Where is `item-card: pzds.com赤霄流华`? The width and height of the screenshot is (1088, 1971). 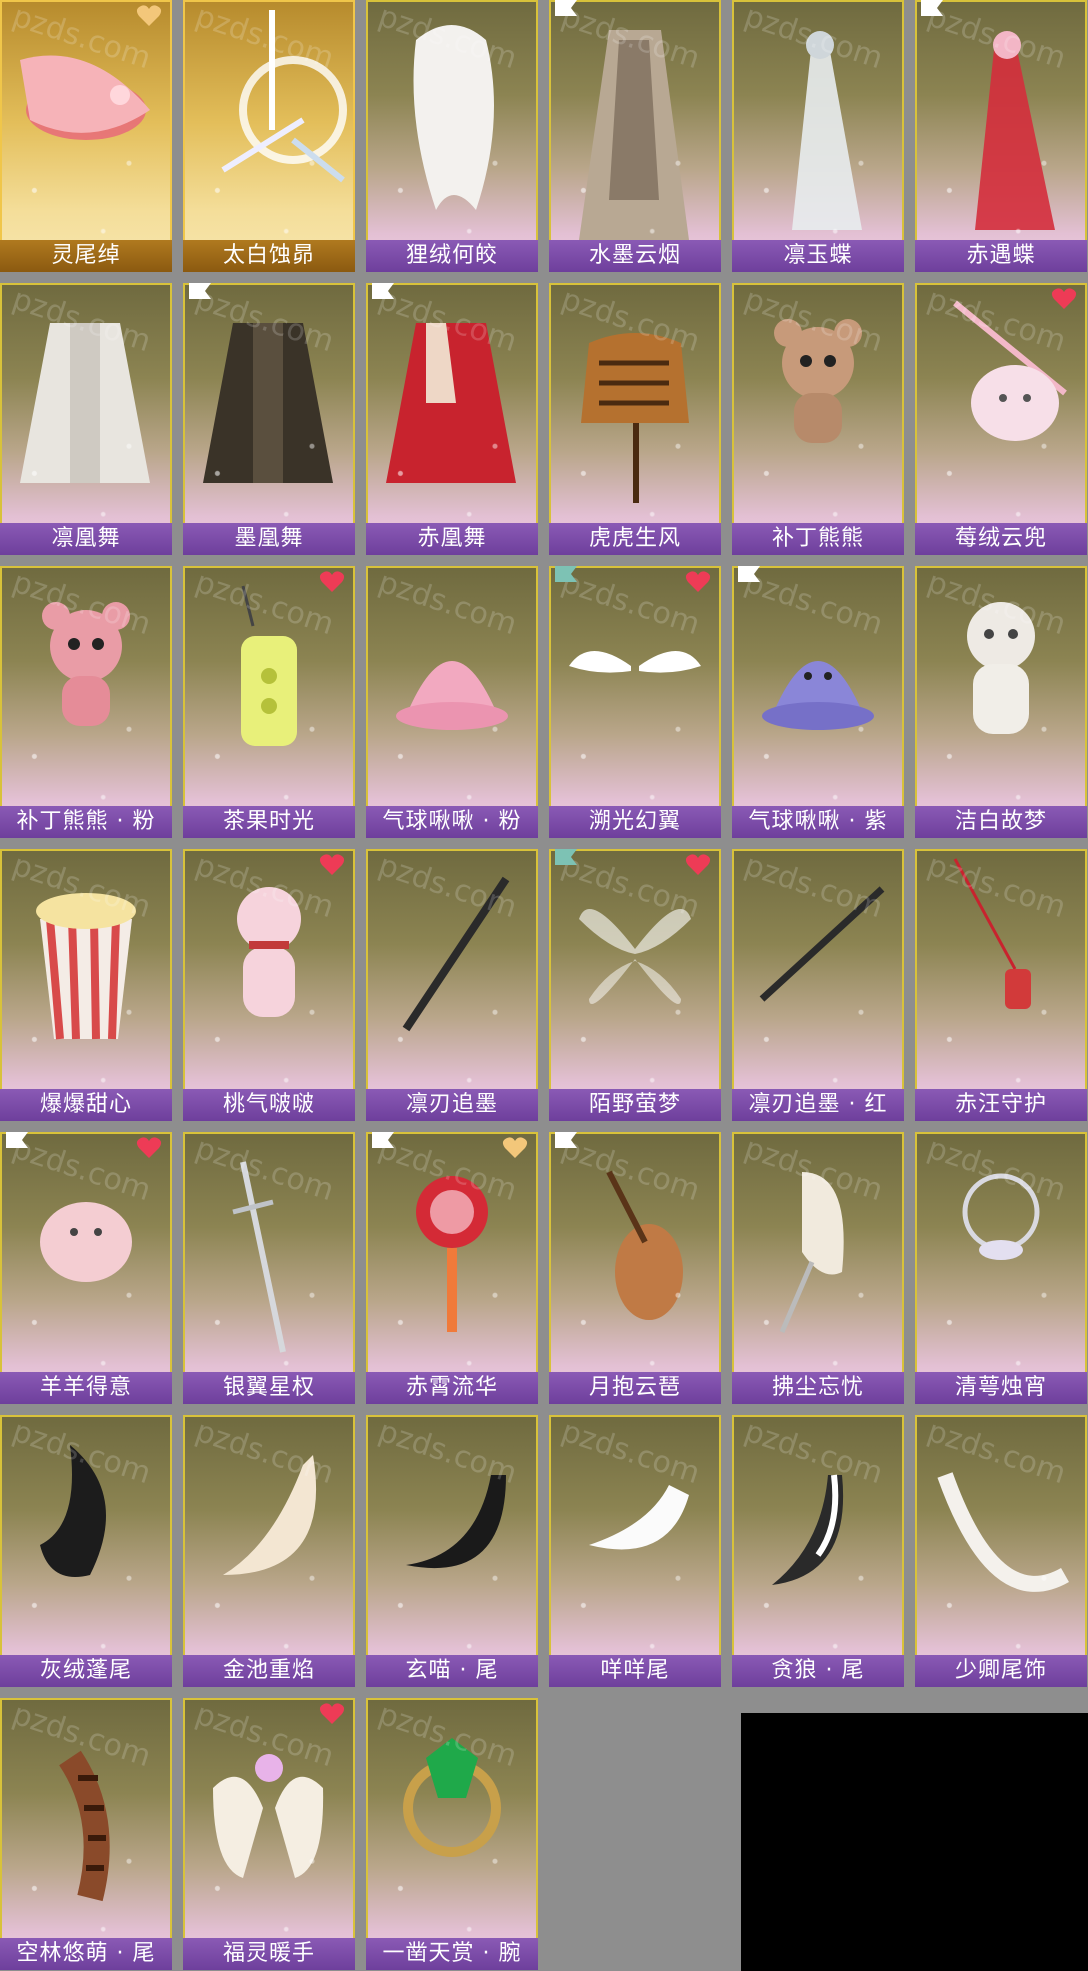 item-card: pzds.com赤霄流华 is located at coordinates (452, 1268).